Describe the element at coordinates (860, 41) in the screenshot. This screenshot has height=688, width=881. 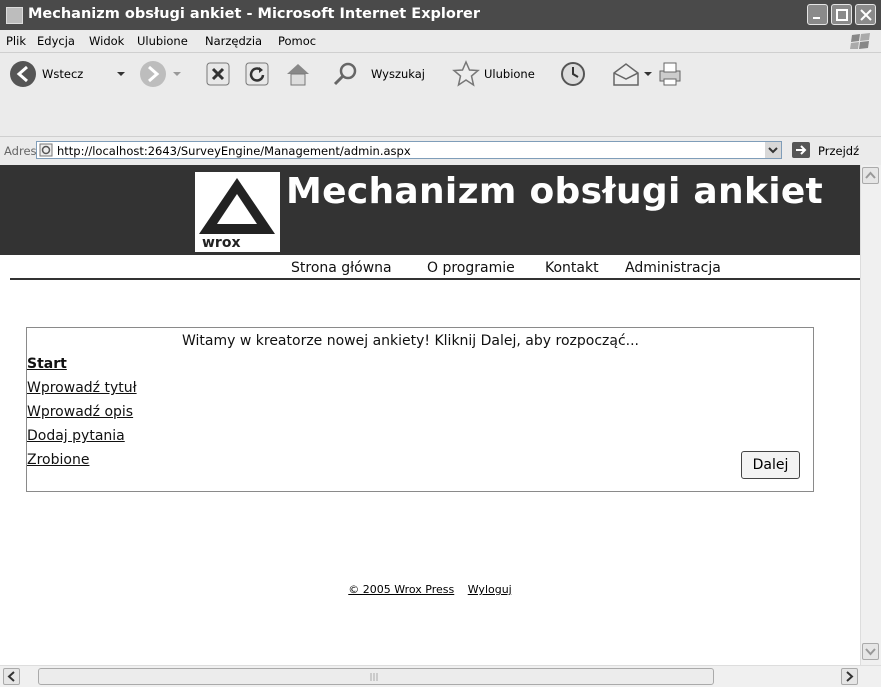
I see `windows-flag-icon` at that location.